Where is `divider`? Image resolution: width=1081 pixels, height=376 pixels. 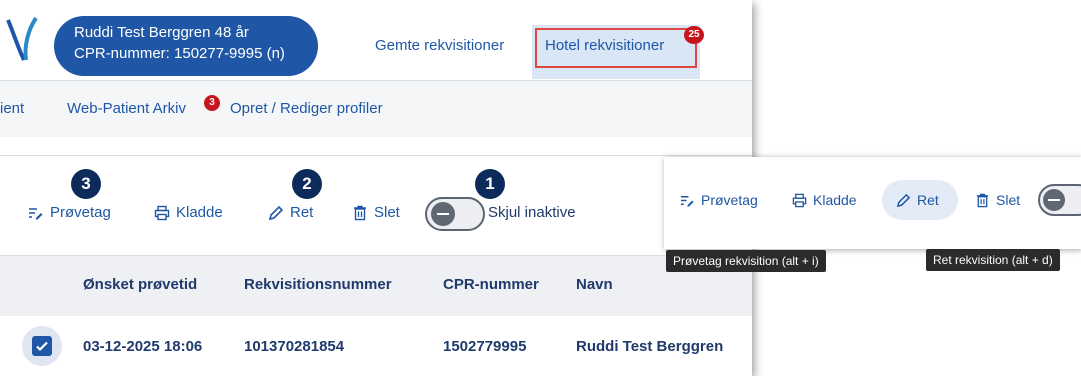 divider is located at coordinates (376, 146).